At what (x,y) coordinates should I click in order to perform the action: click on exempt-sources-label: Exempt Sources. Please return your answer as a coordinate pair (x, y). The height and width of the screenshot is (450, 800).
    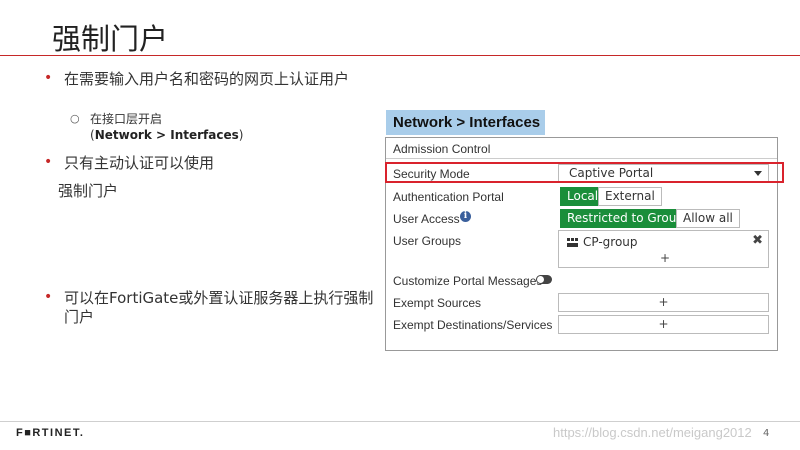
    Looking at the image, I should click on (437, 303).